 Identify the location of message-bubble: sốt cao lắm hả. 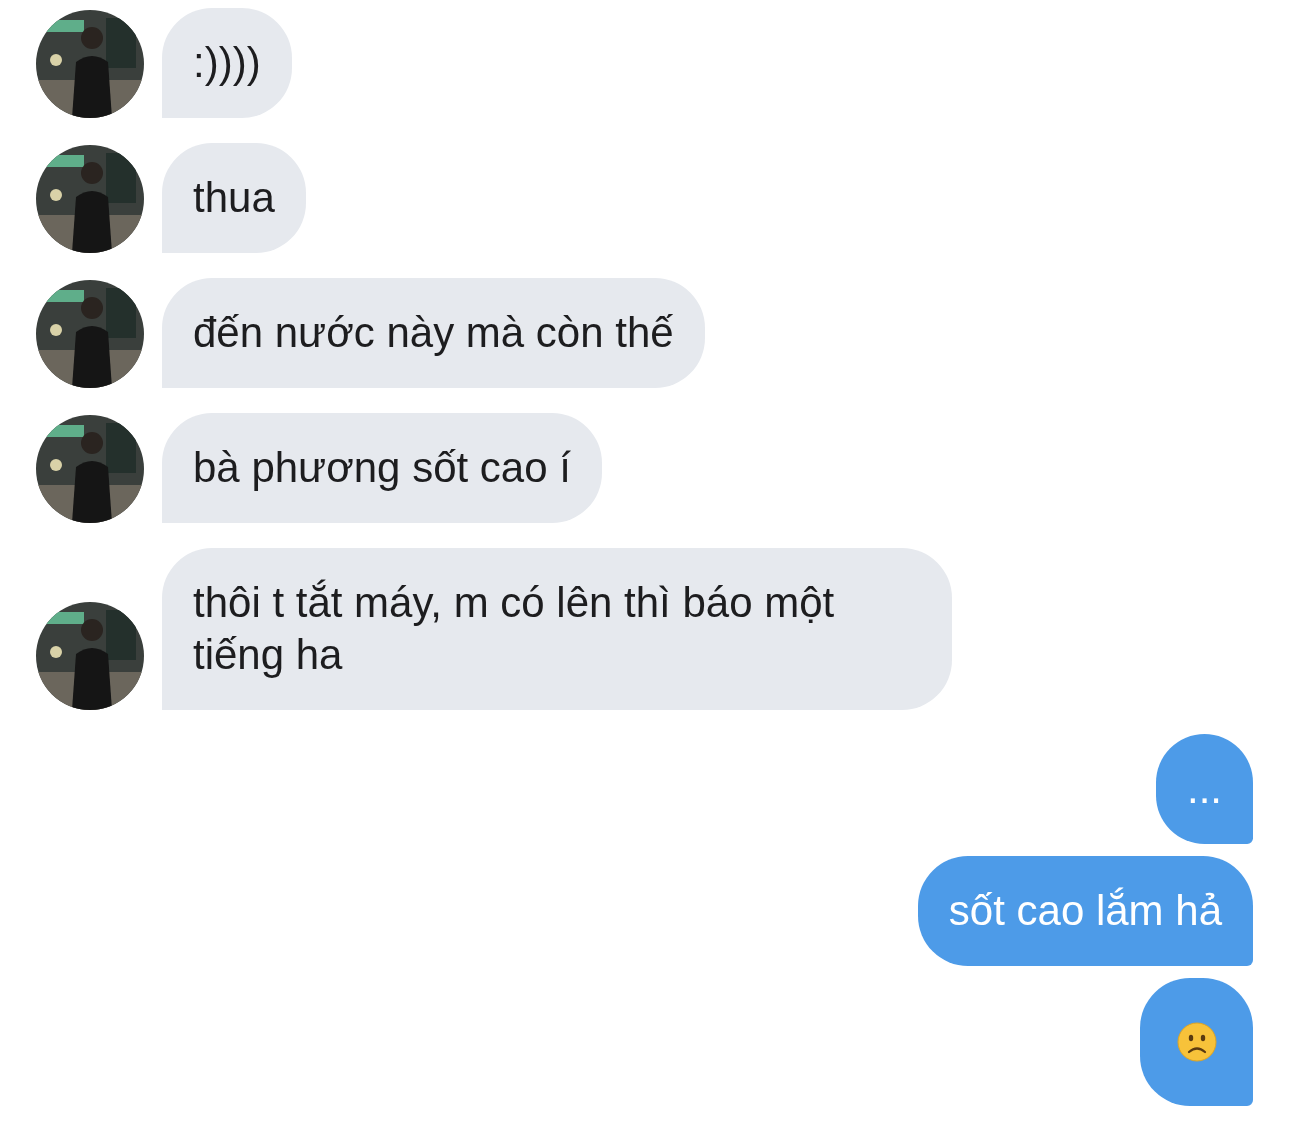
(1085, 911).